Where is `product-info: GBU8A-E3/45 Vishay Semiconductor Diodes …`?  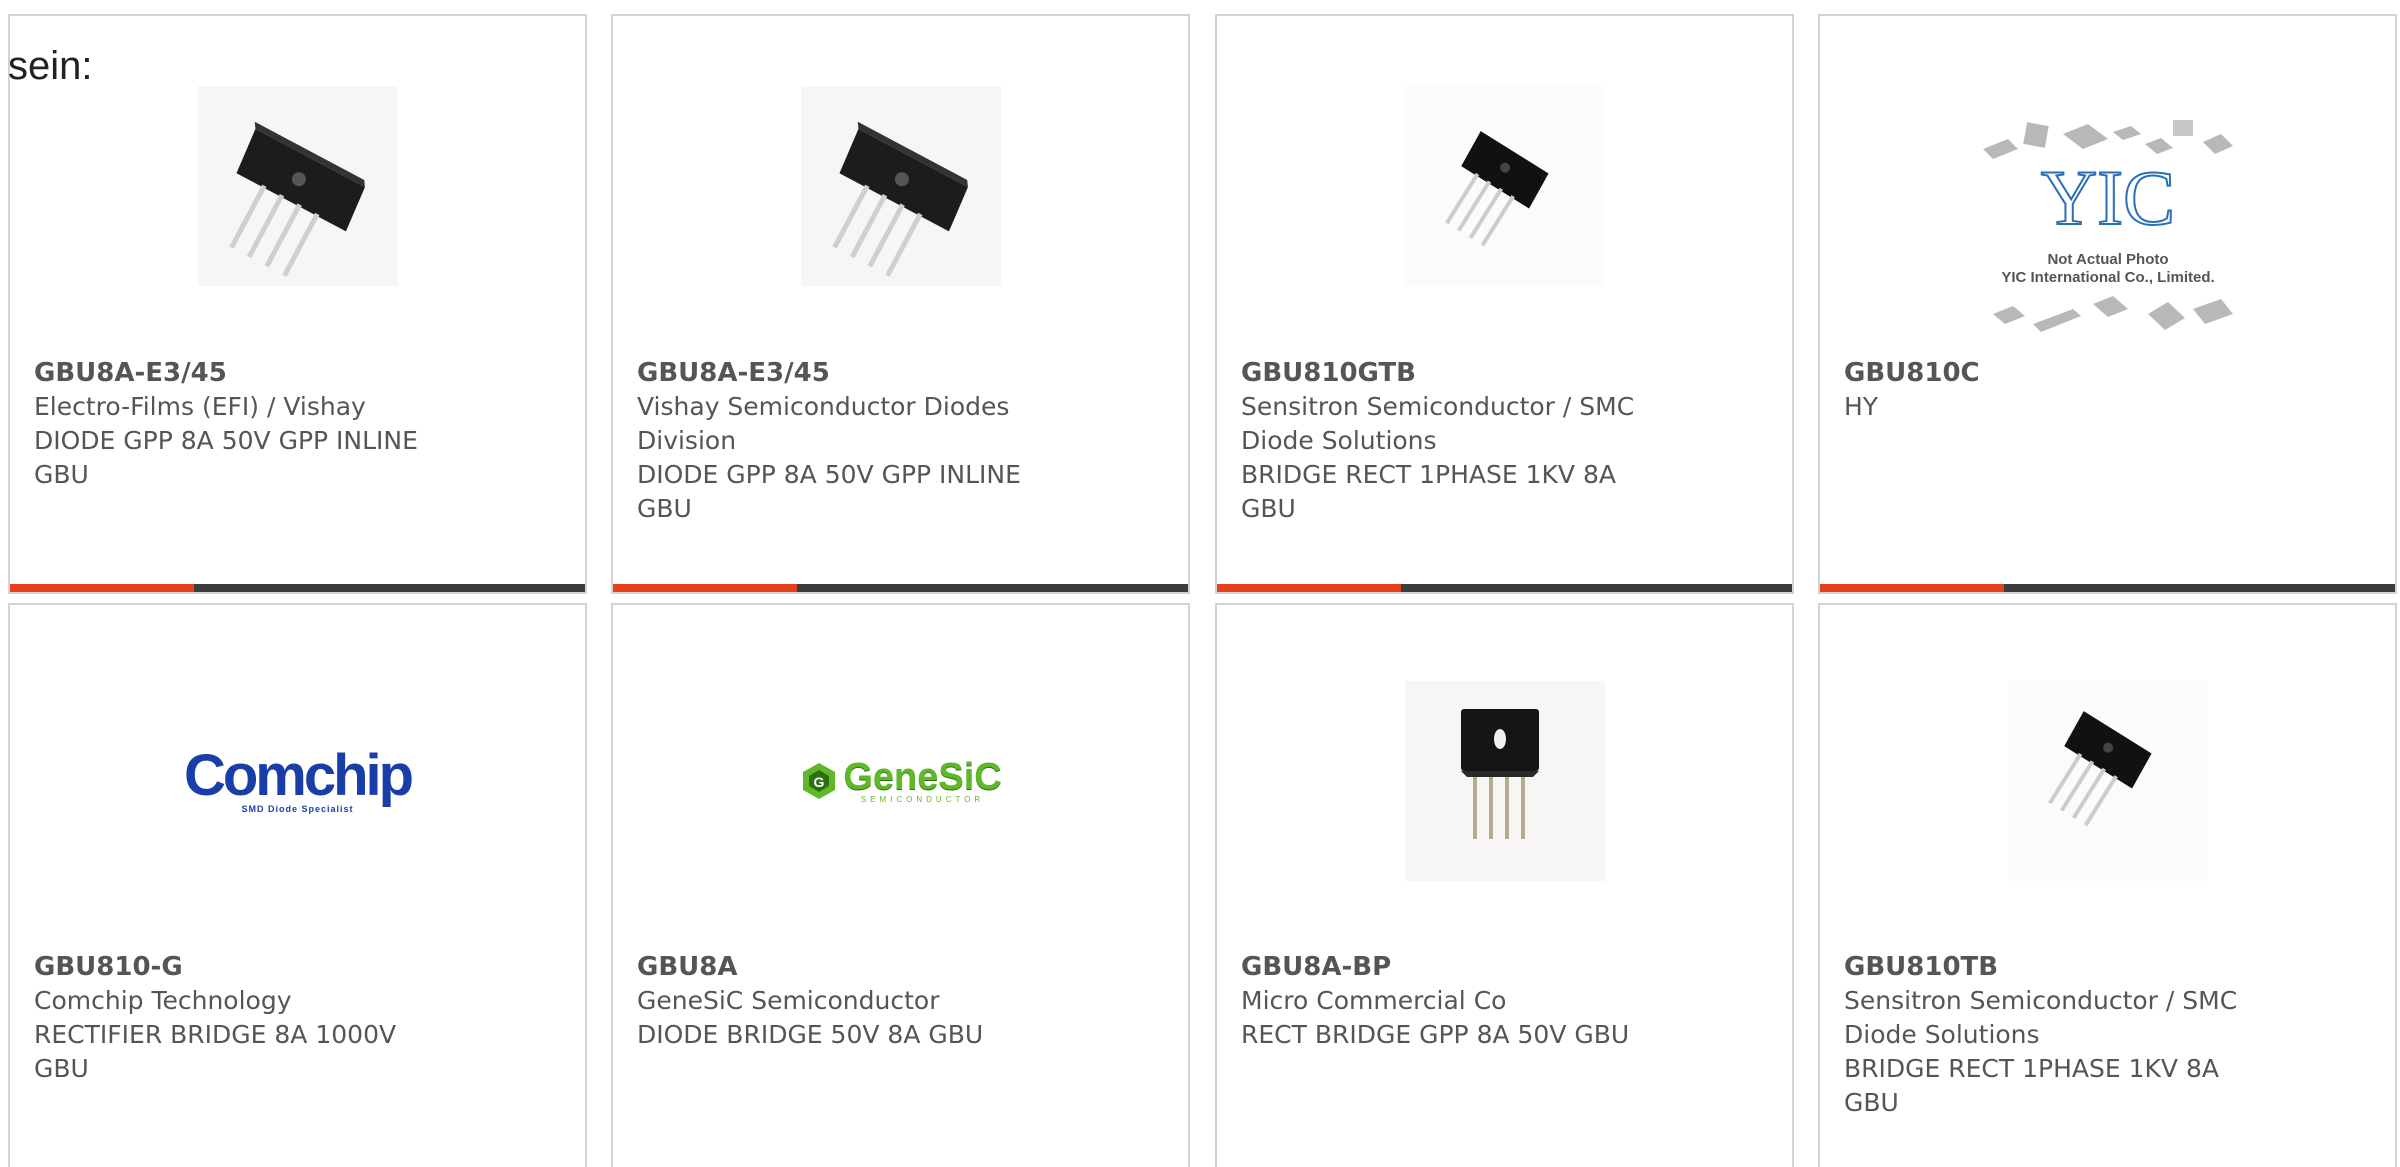 product-info: GBU8A-E3/45 Vishay Semiconductor Diodes … is located at coordinates (857, 441).